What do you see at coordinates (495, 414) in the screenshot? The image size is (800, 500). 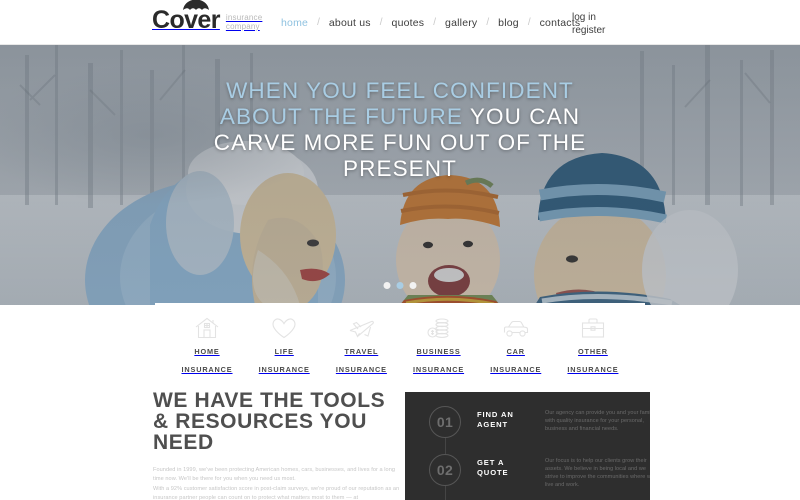 I see `step-title-line1: FIND AN` at bounding box center [495, 414].